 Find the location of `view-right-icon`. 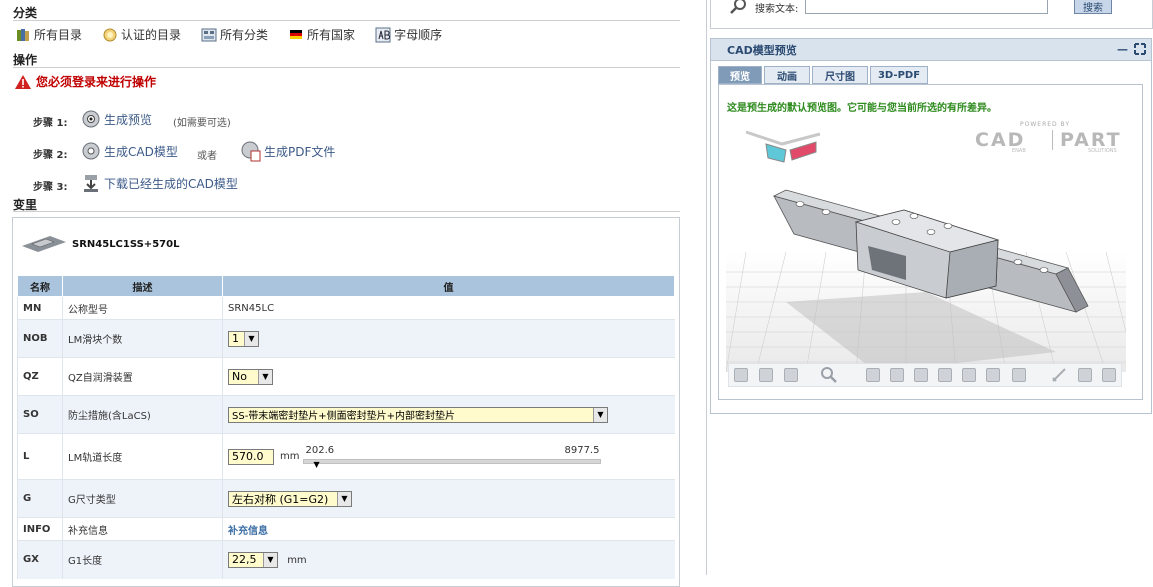

view-right-icon is located at coordinates (945, 375).